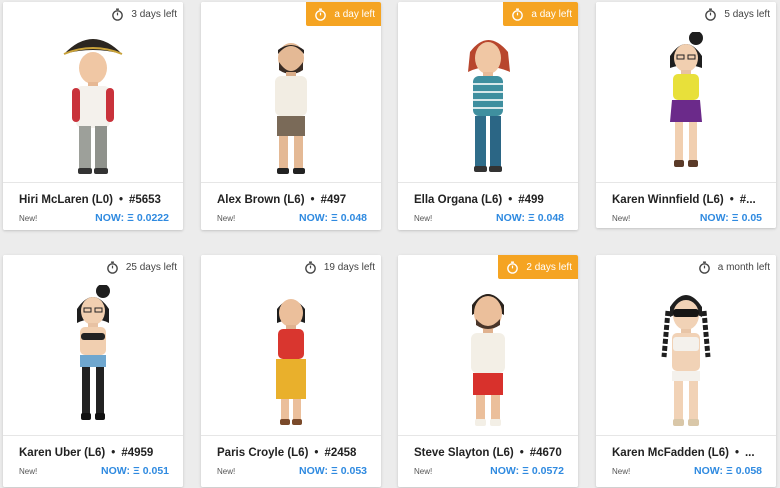  I want to click on timer-badge: 5 days left, so click(736, 14).